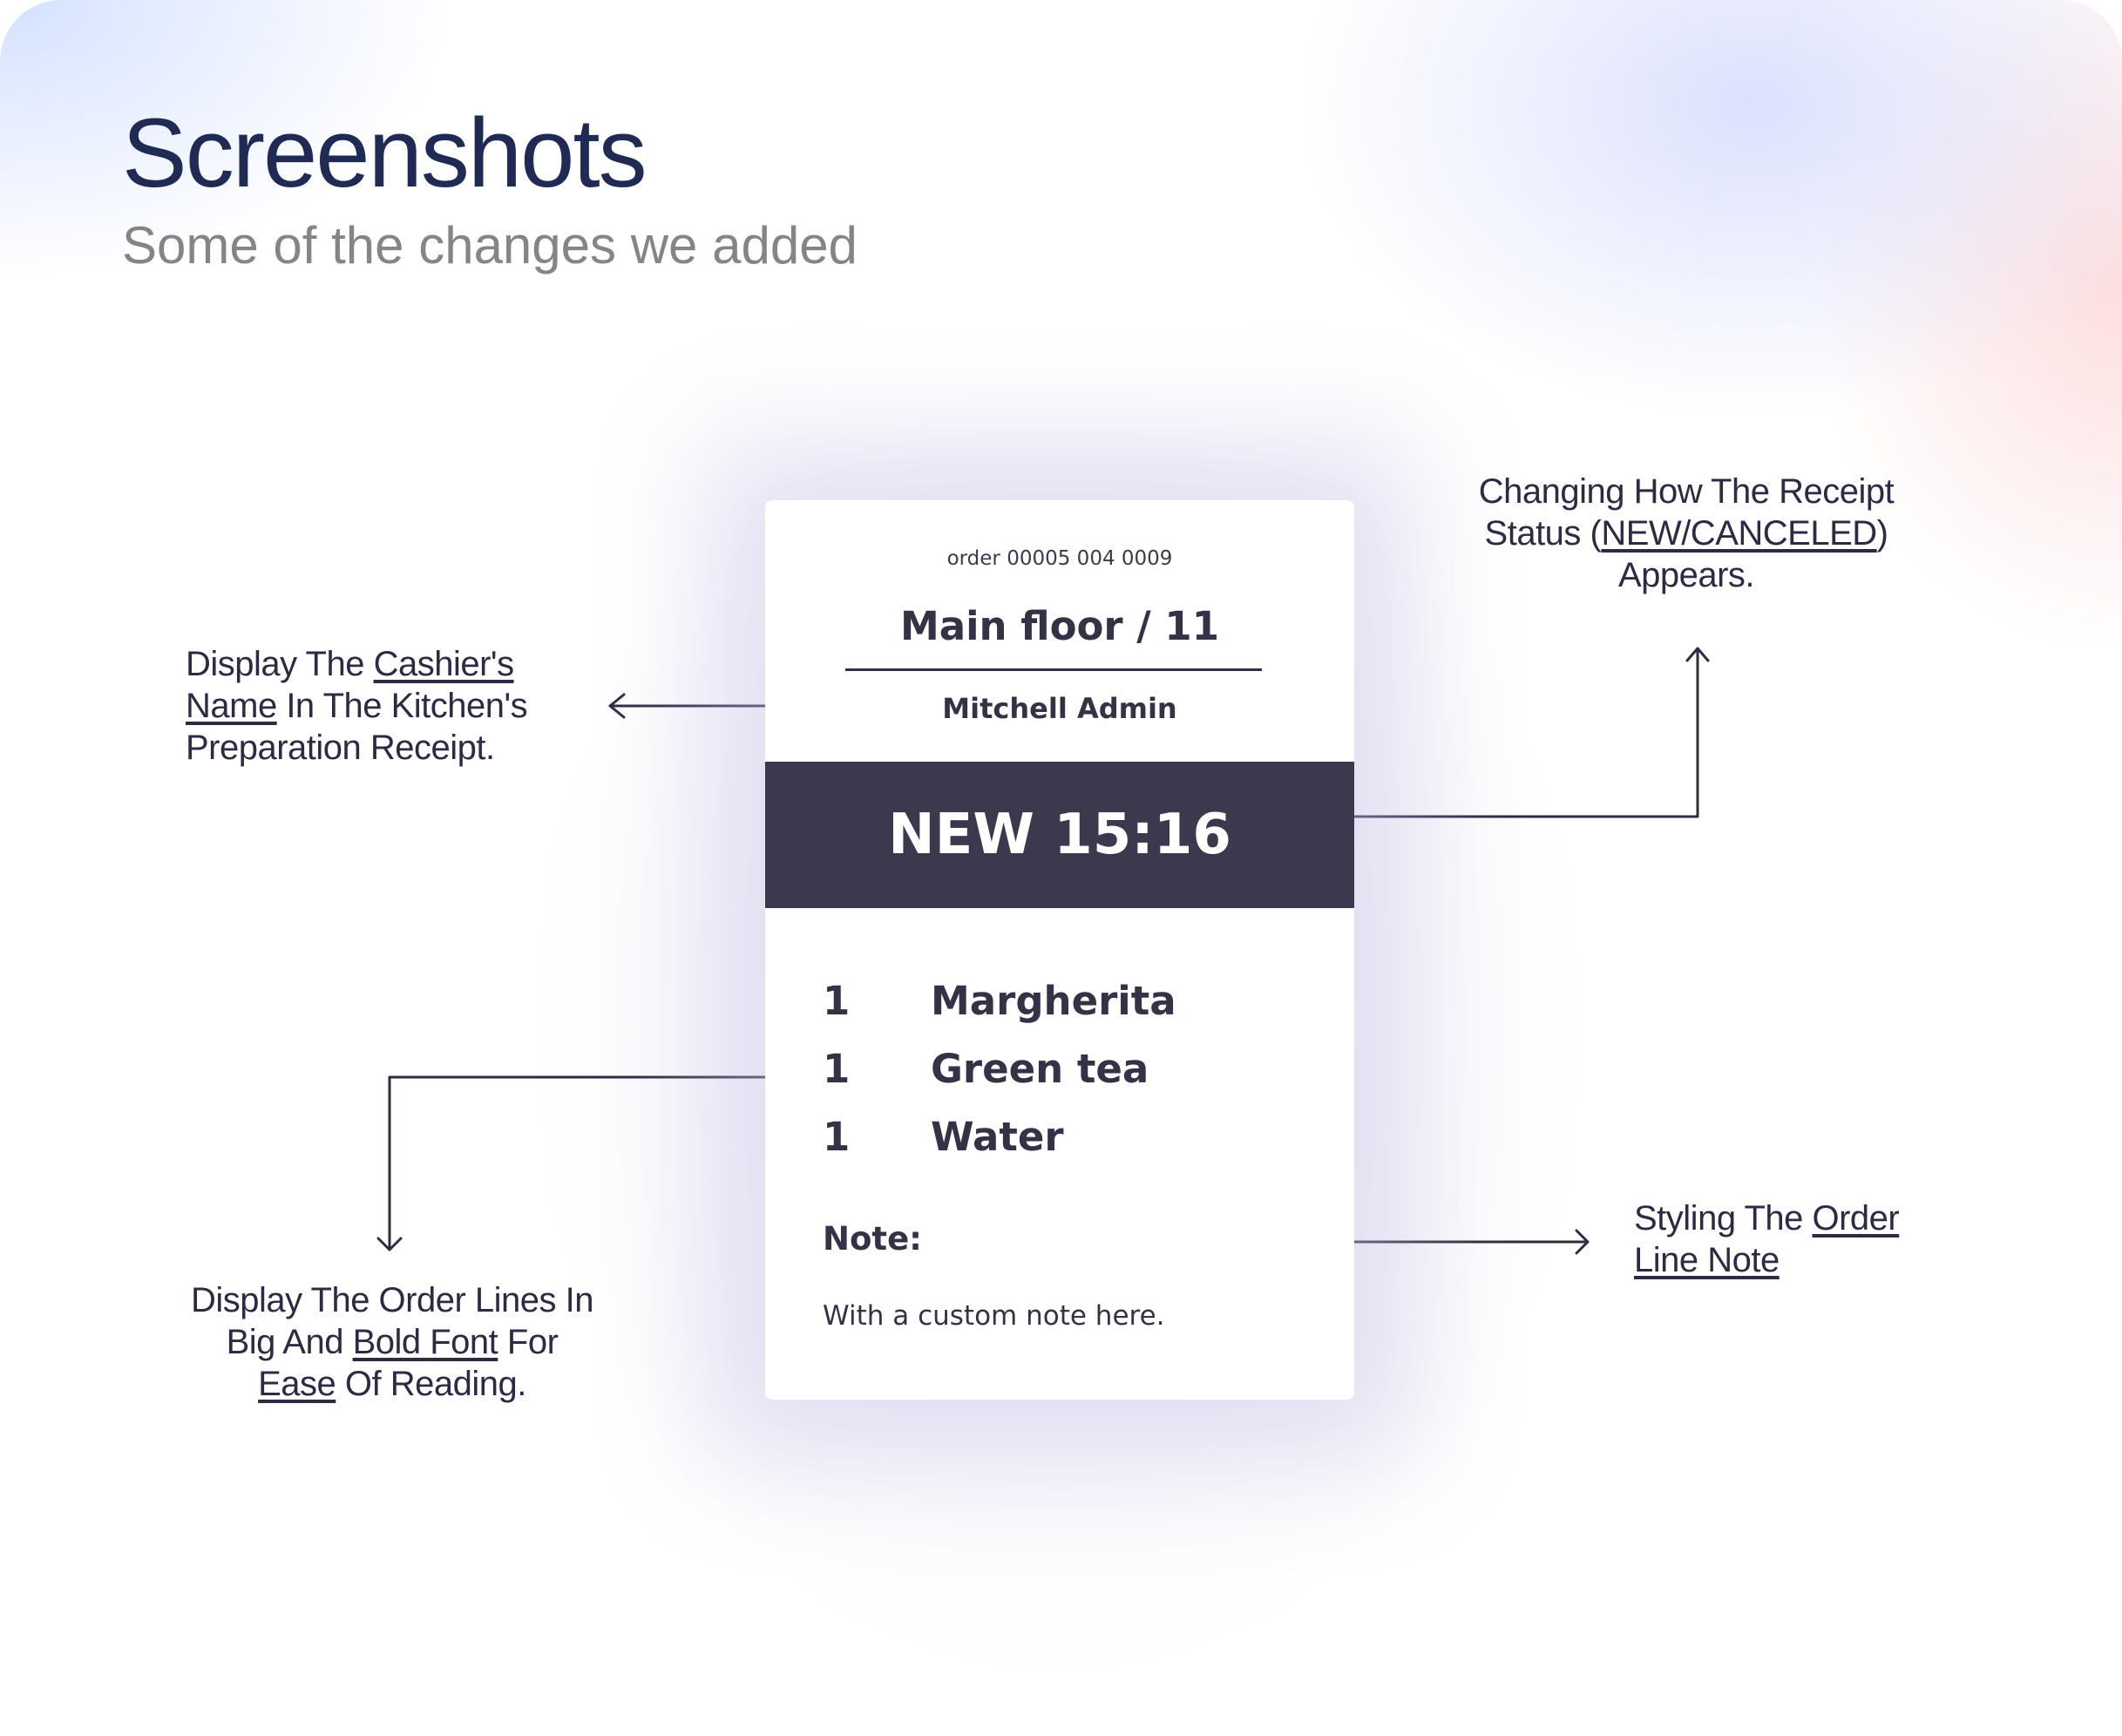 The image size is (2122, 1736). I want to click on annotation-text: Big And, so click(289, 1342).